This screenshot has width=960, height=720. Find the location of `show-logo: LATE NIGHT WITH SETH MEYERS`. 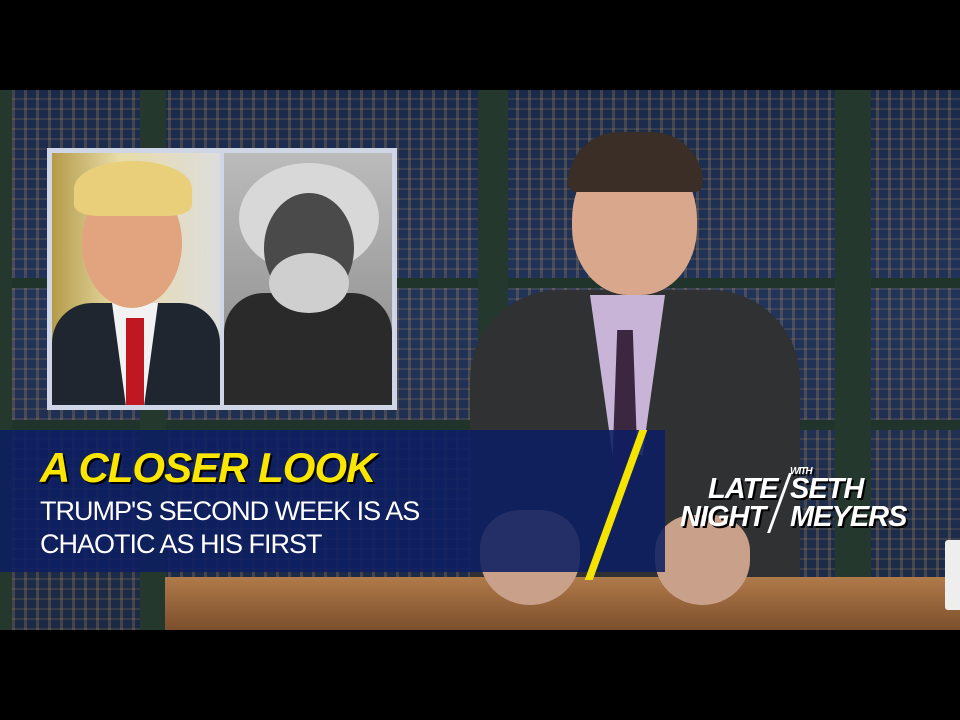

show-logo: LATE NIGHT WITH SETH MEYERS is located at coordinates (793, 500).